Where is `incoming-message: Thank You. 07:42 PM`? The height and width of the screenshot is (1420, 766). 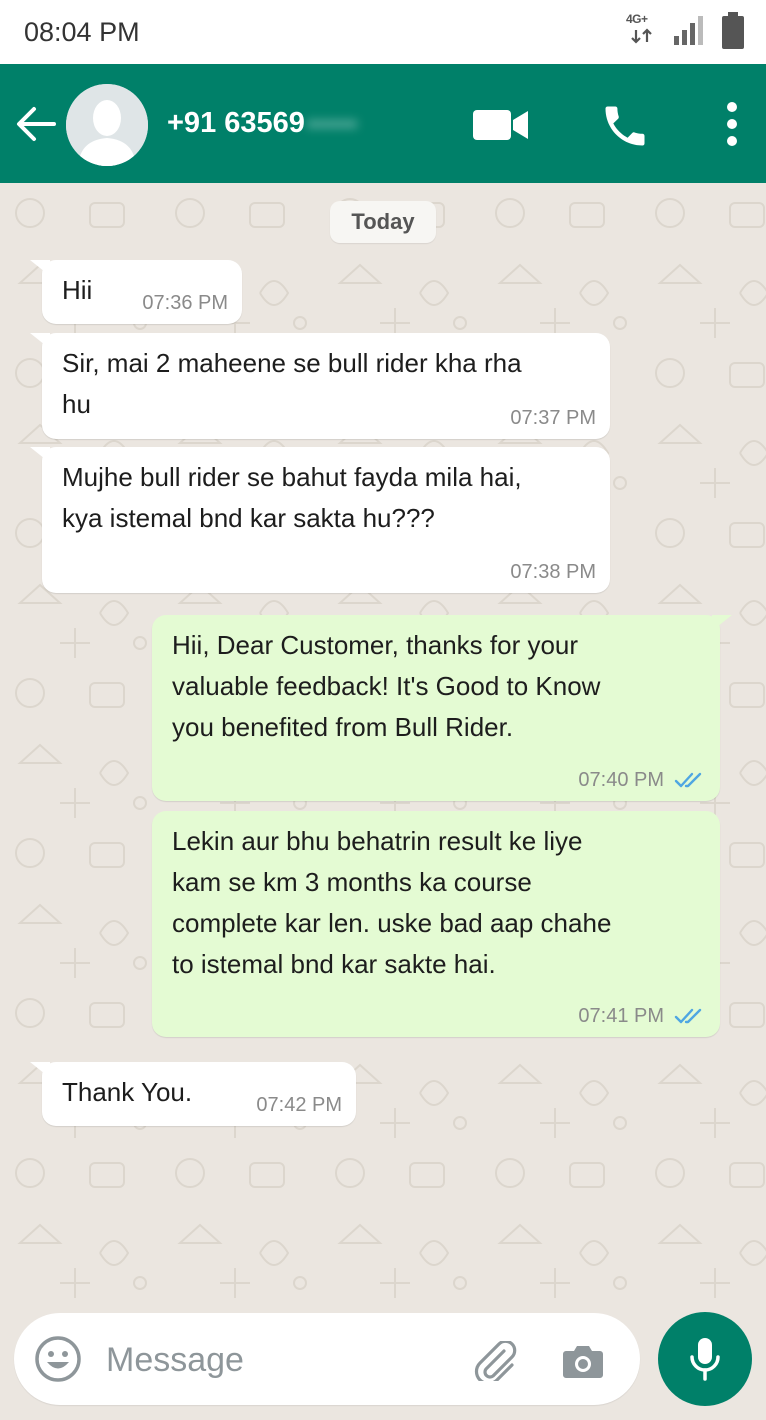
incoming-message: Thank You. 07:42 PM is located at coordinates (193, 1094).